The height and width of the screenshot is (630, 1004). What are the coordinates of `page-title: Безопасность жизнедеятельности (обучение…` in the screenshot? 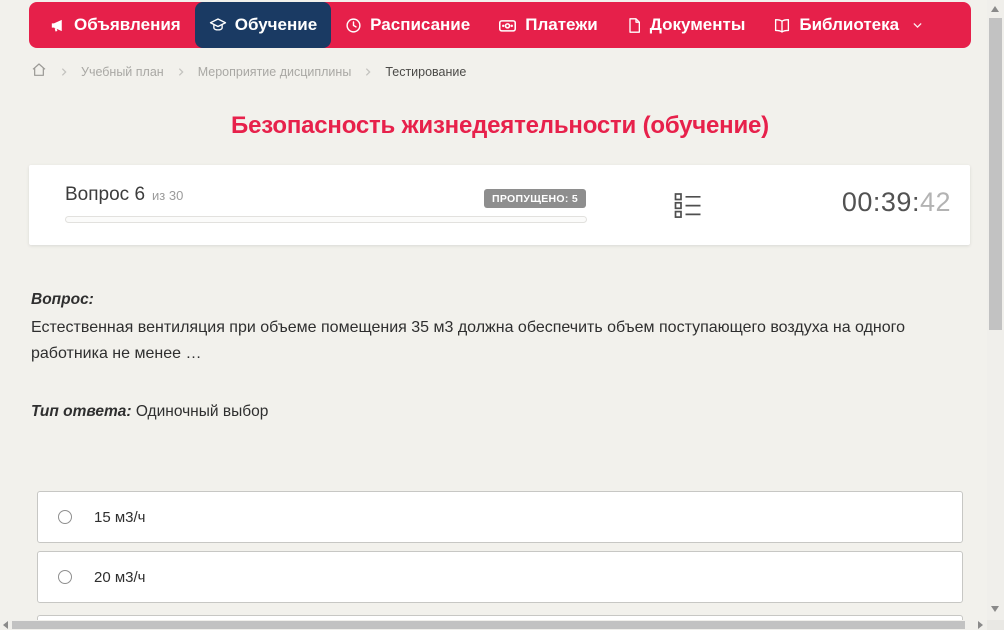 It's located at (500, 125).